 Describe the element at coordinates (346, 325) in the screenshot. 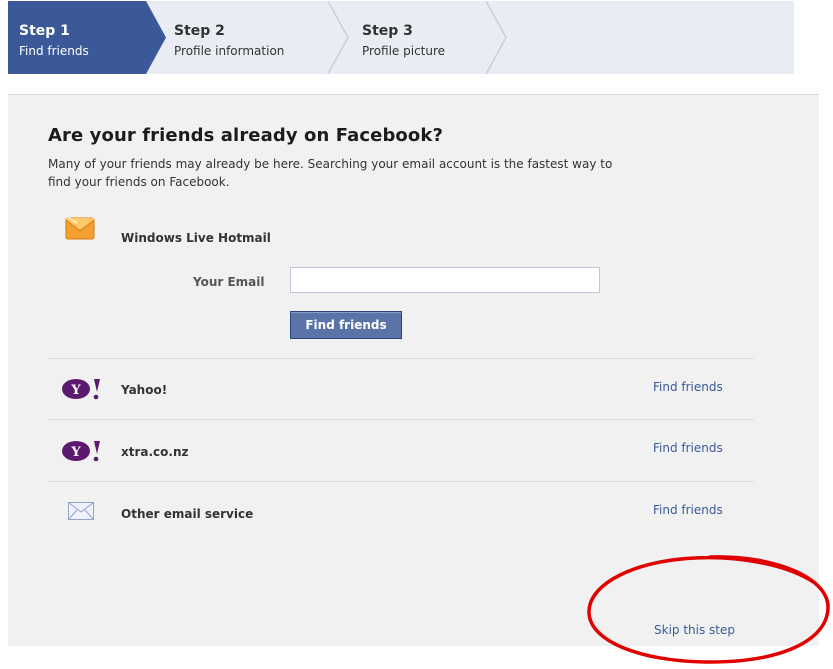

I see `find-friends-button: Find friends` at that location.